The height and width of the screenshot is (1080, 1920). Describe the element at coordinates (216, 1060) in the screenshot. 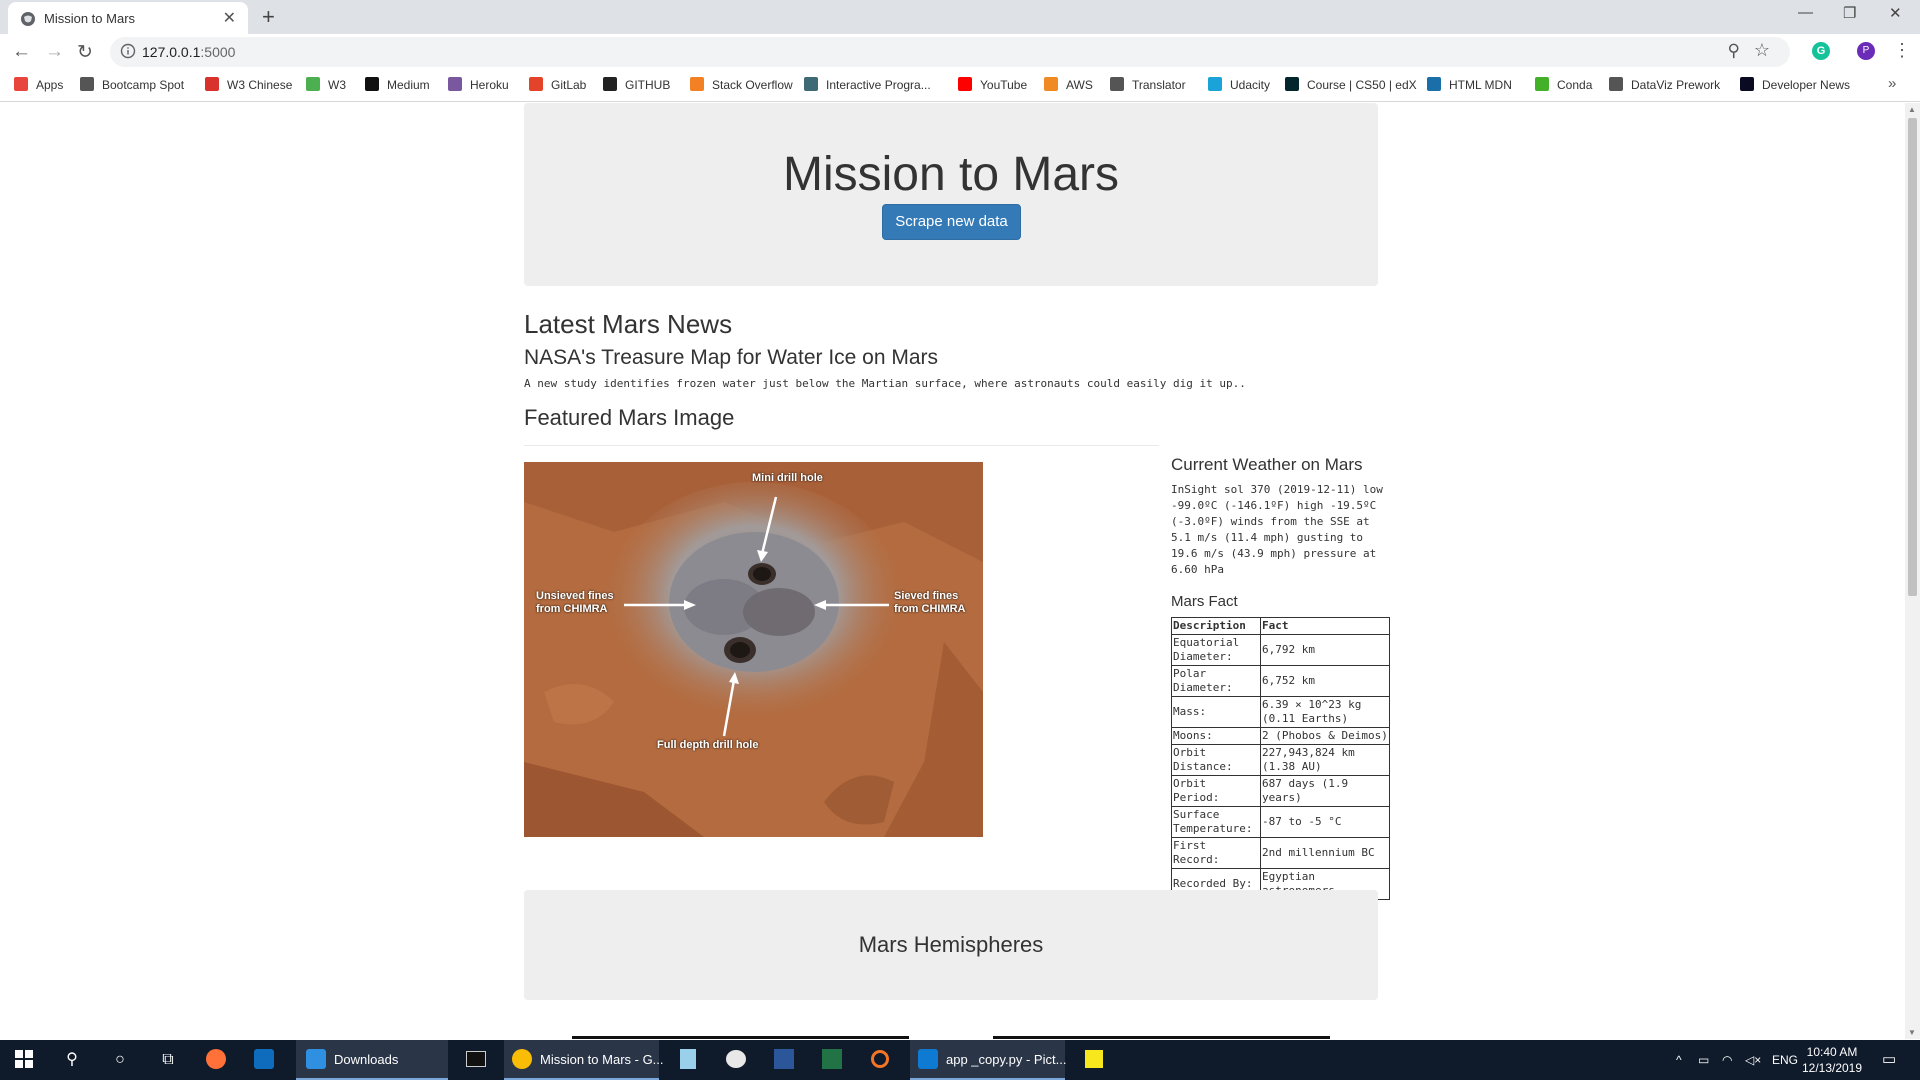

I see `firefox-icon` at that location.